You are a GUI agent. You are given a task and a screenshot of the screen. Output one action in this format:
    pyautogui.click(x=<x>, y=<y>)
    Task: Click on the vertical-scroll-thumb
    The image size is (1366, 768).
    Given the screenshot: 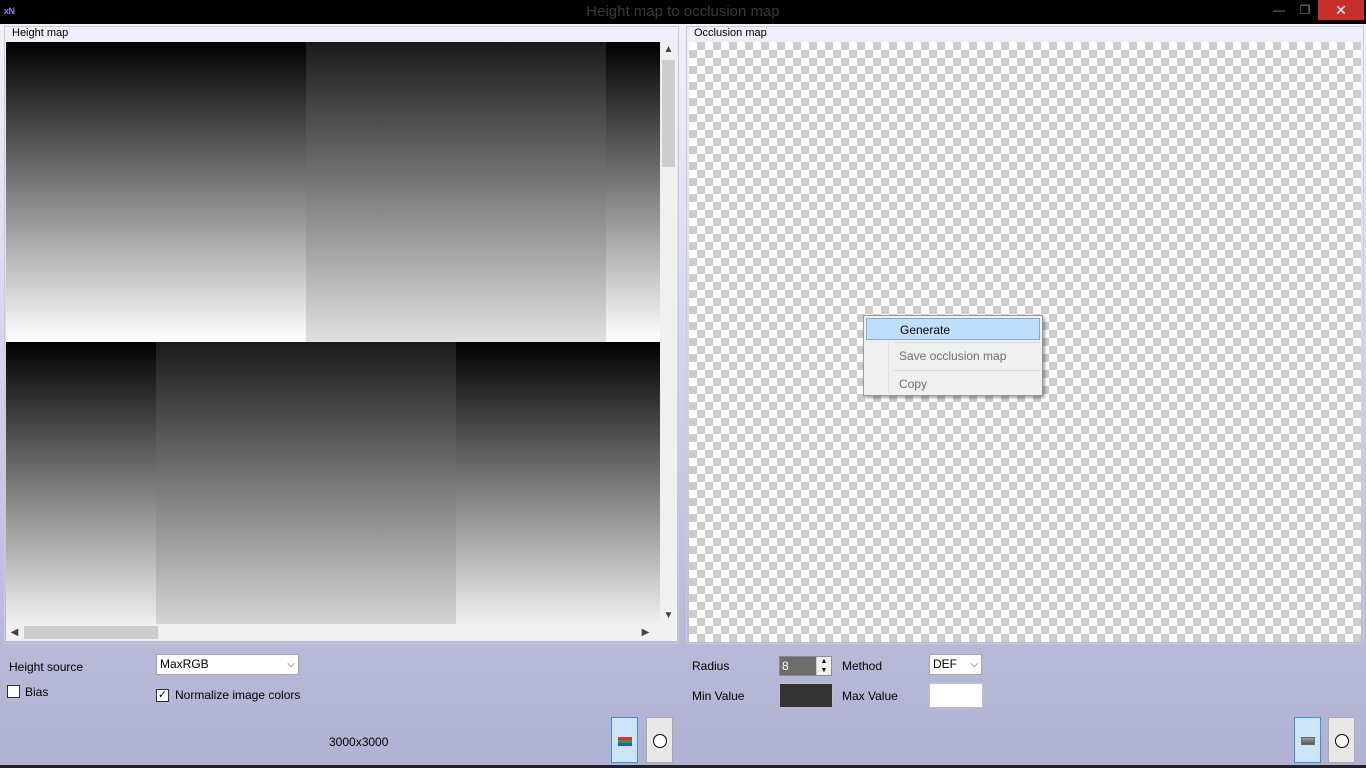 What is the action you would take?
    pyautogui.click(x=668, y=113)
    